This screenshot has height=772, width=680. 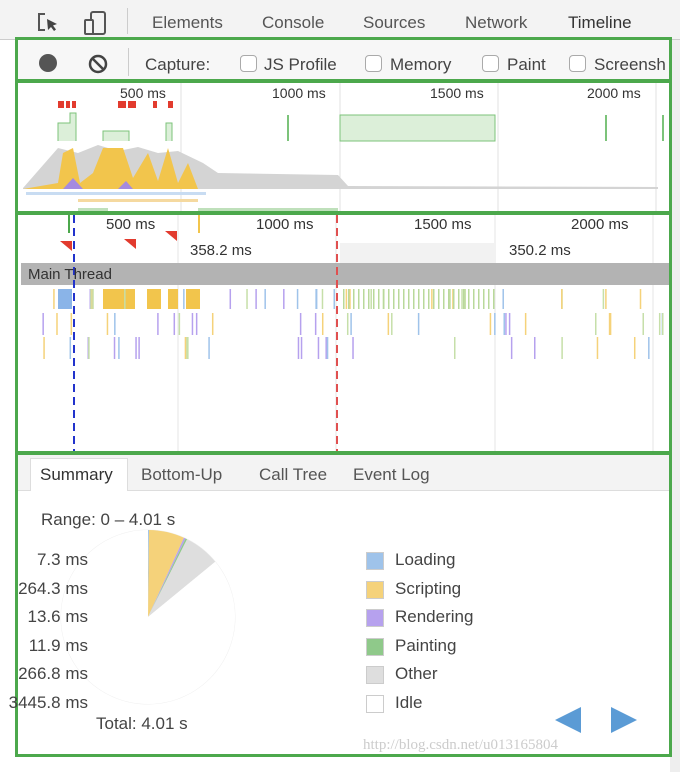 I want to click on legend-row-painting: 11.9 ms Painting, so click(x=237, y=647).